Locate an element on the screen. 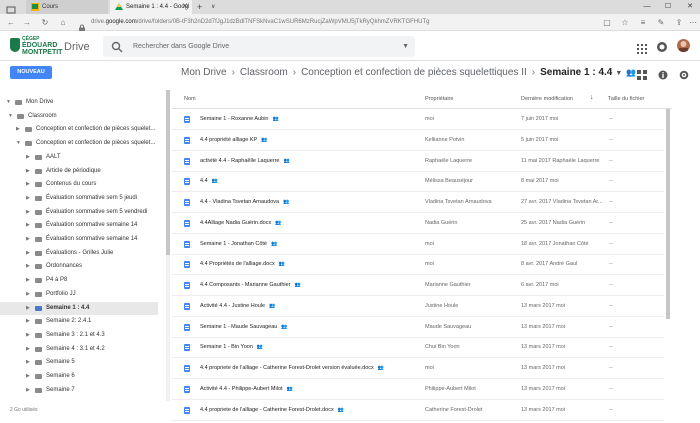 This screenshot has width=700, height=423. apps-grid-icon is located at coordinates (642, 47).